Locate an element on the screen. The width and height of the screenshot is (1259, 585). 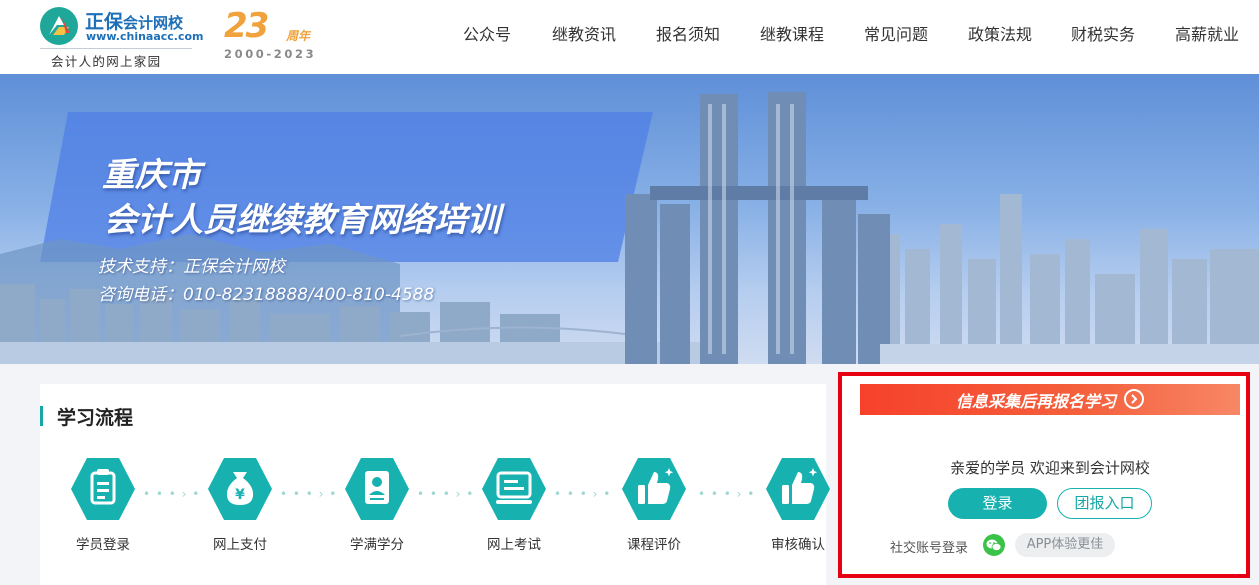
anniversary-number: 23 is located at coordinates (246, 26).